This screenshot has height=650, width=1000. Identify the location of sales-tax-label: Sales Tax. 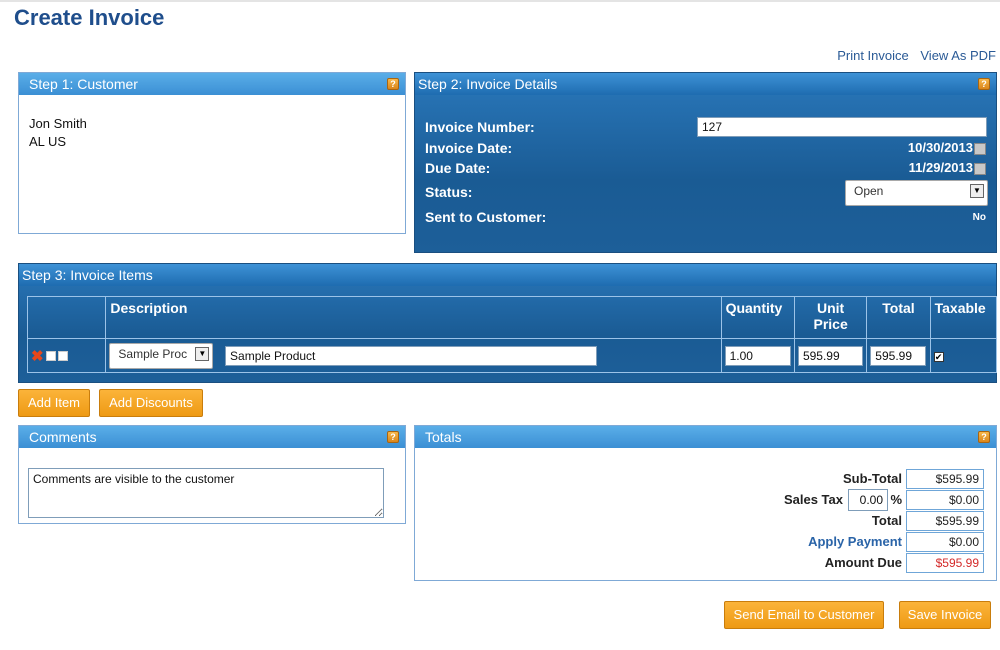
(813, 499).